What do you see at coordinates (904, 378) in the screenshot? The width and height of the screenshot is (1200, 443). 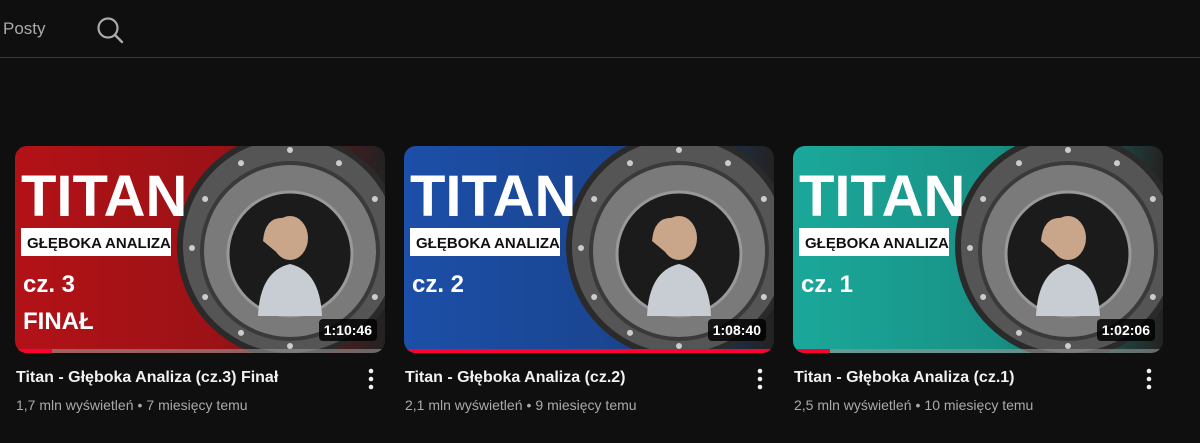 I see `video-title: Titan - Głęboka Analiza (cz.1)` at bounding box center [904, 378].